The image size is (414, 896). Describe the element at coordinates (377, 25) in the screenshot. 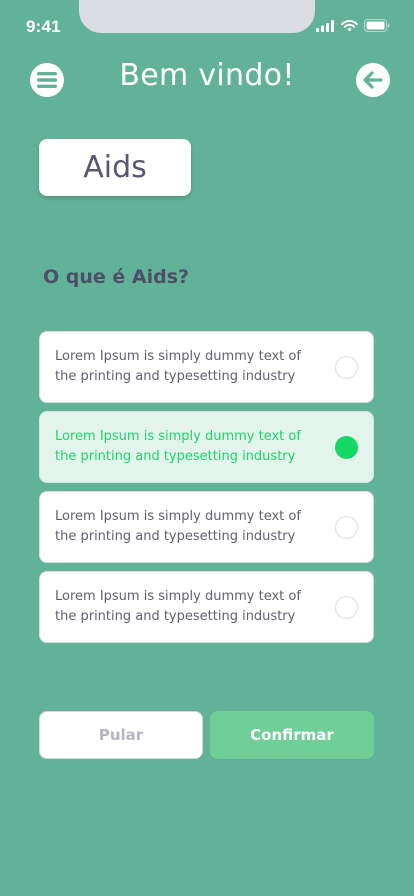

I see `battery-icon` at that location.